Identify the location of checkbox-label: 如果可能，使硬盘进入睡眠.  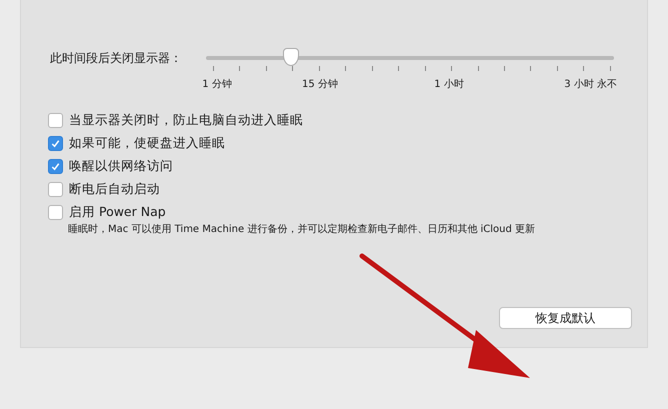
(147, 143).